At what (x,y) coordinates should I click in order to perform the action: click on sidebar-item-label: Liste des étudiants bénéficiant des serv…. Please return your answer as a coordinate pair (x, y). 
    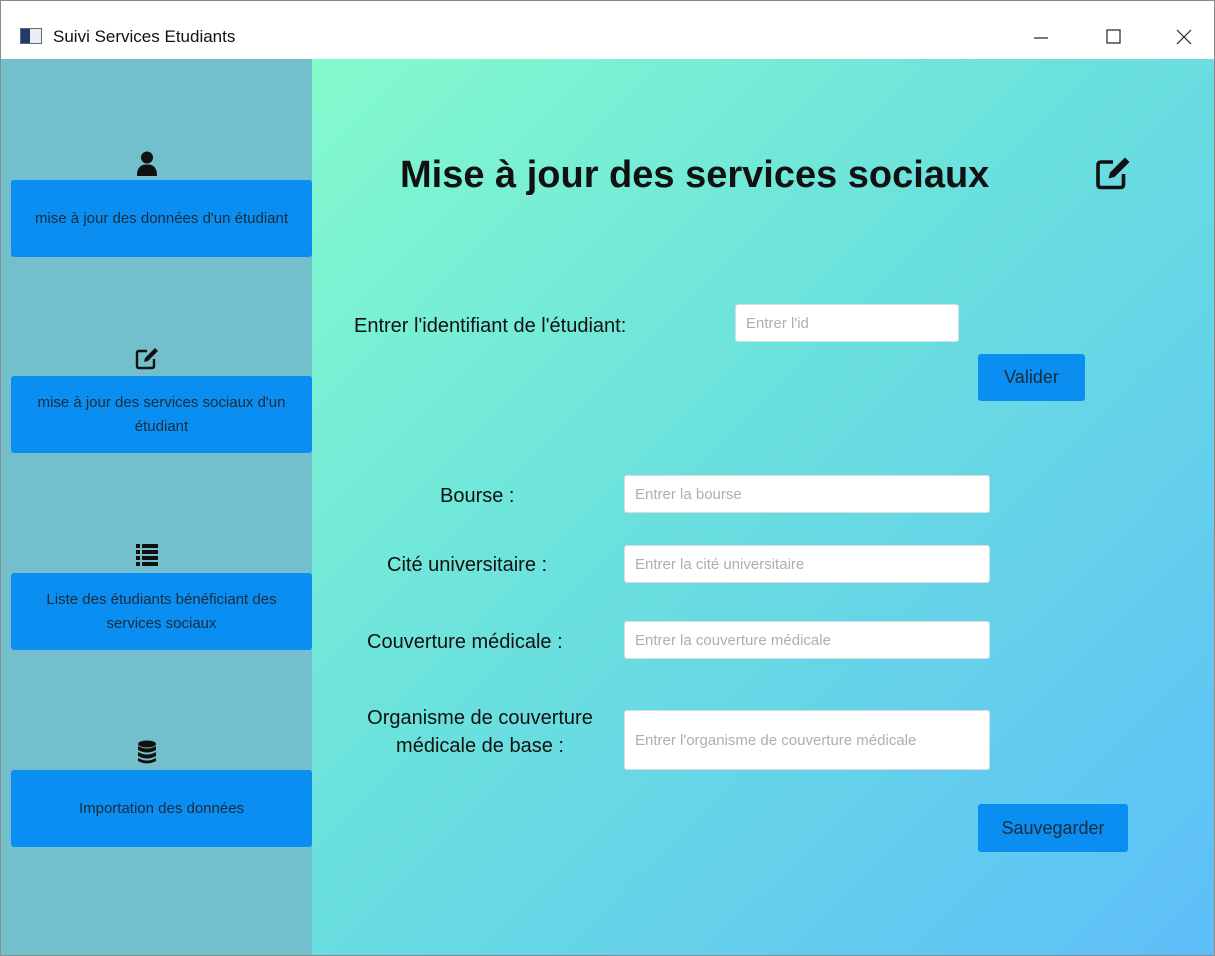
    Looking at the image, I should click on (161, 611).